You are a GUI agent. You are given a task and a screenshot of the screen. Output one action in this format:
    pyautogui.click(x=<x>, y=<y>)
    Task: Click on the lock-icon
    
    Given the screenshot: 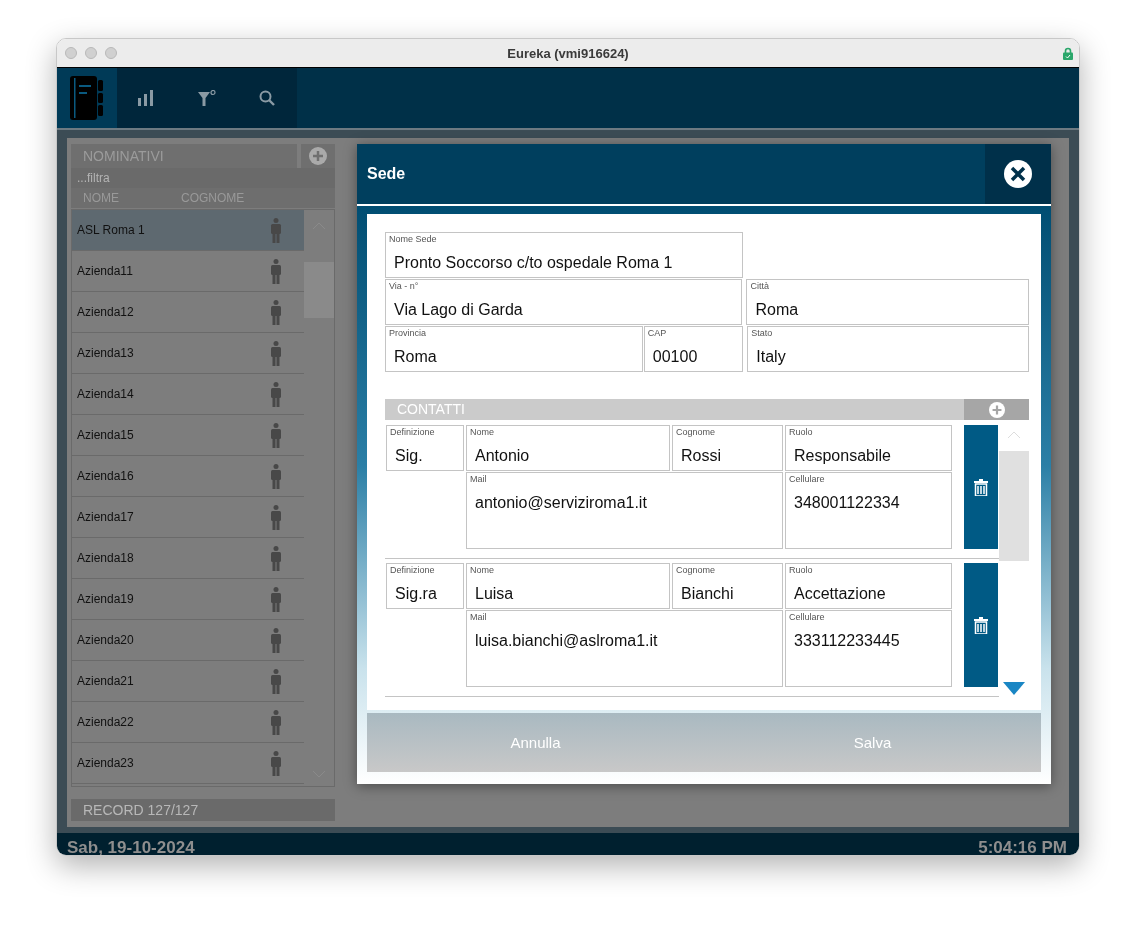 What is the action you would take?
    pyautogui.click(x=1068, y=53)
    